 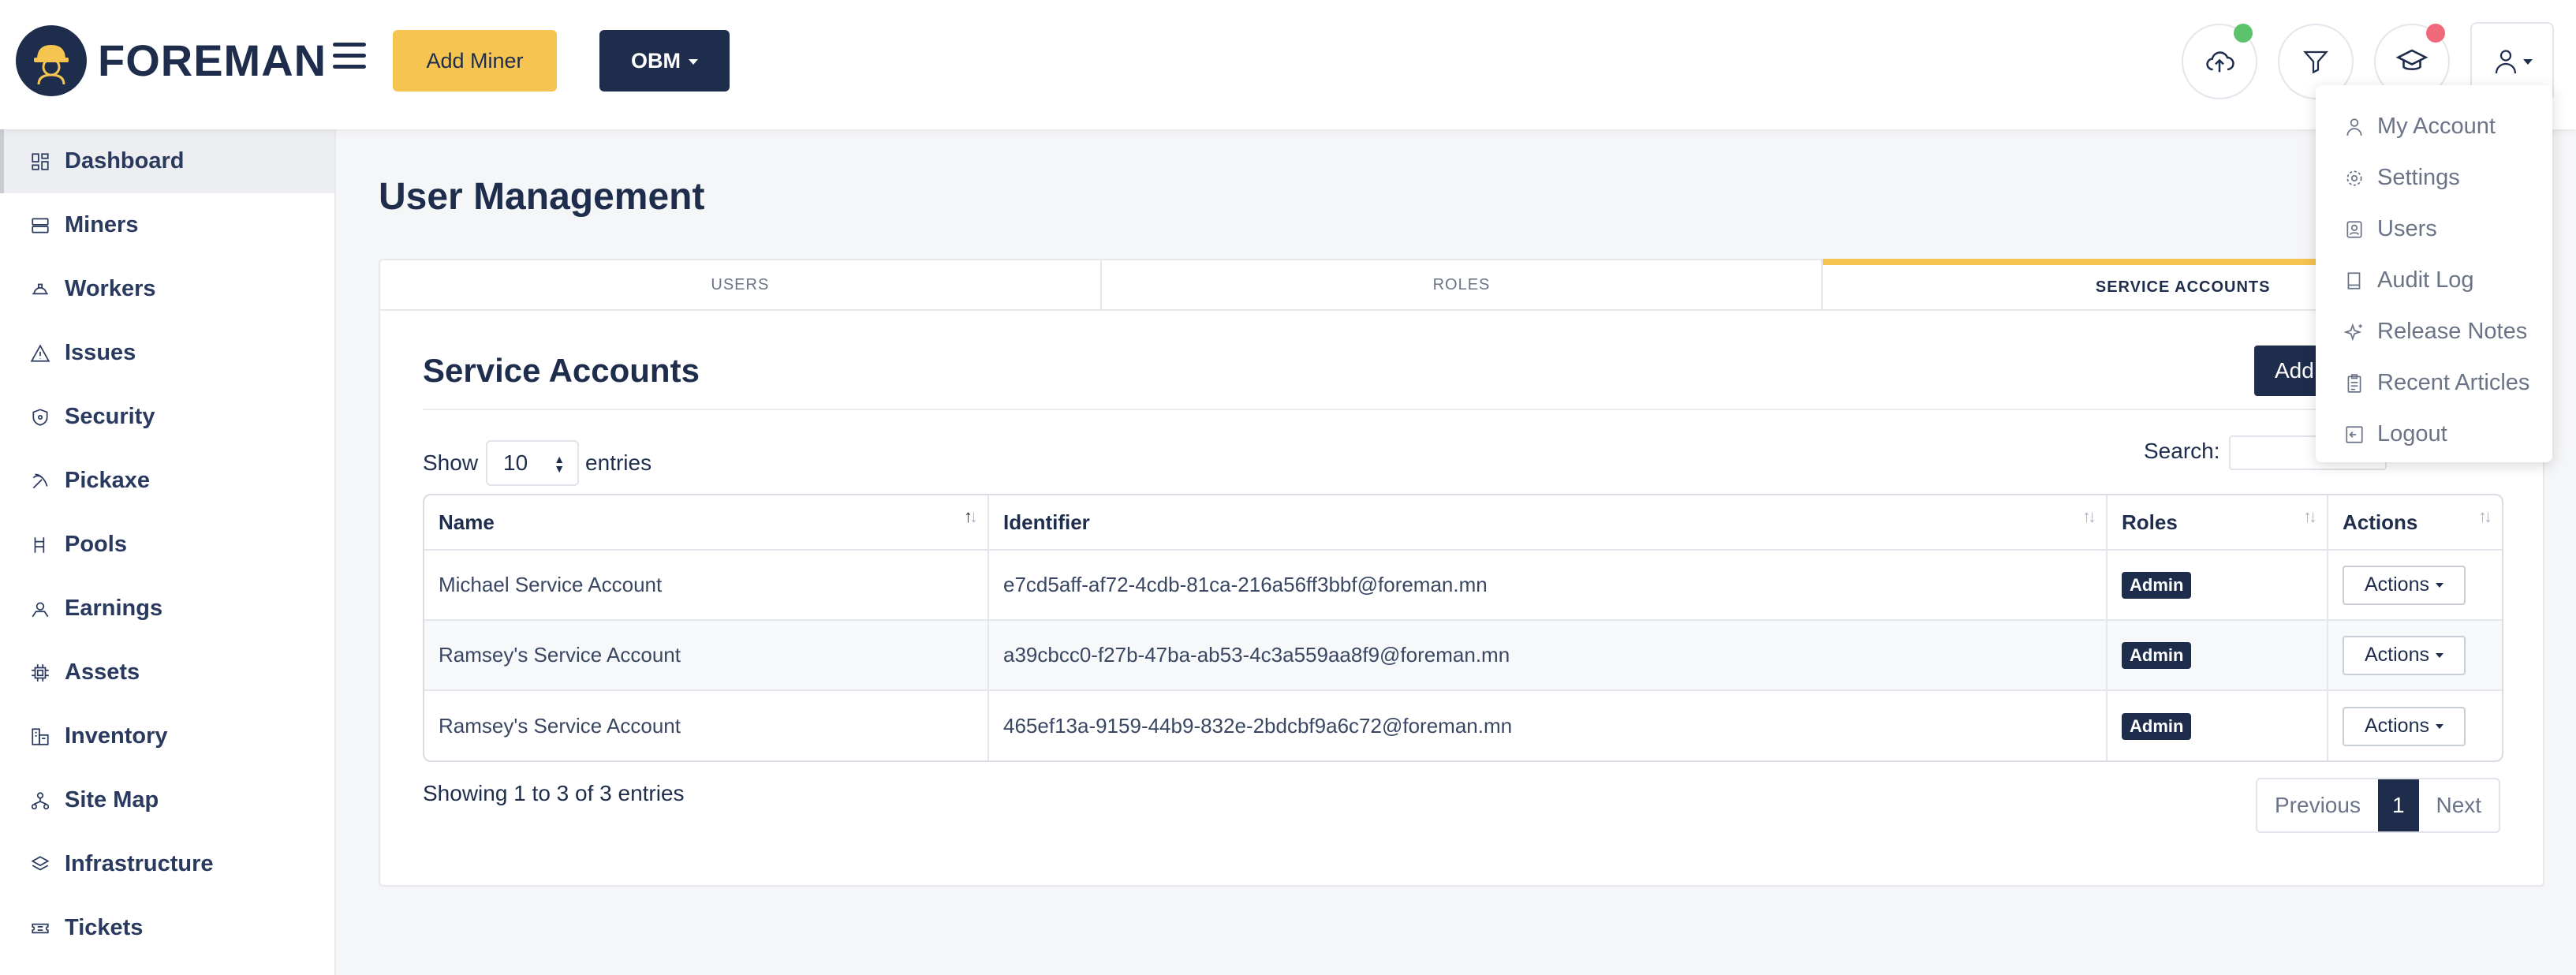 I want to click on menu-item-audit-log: Audit Log, so click(x=2434, y=280).